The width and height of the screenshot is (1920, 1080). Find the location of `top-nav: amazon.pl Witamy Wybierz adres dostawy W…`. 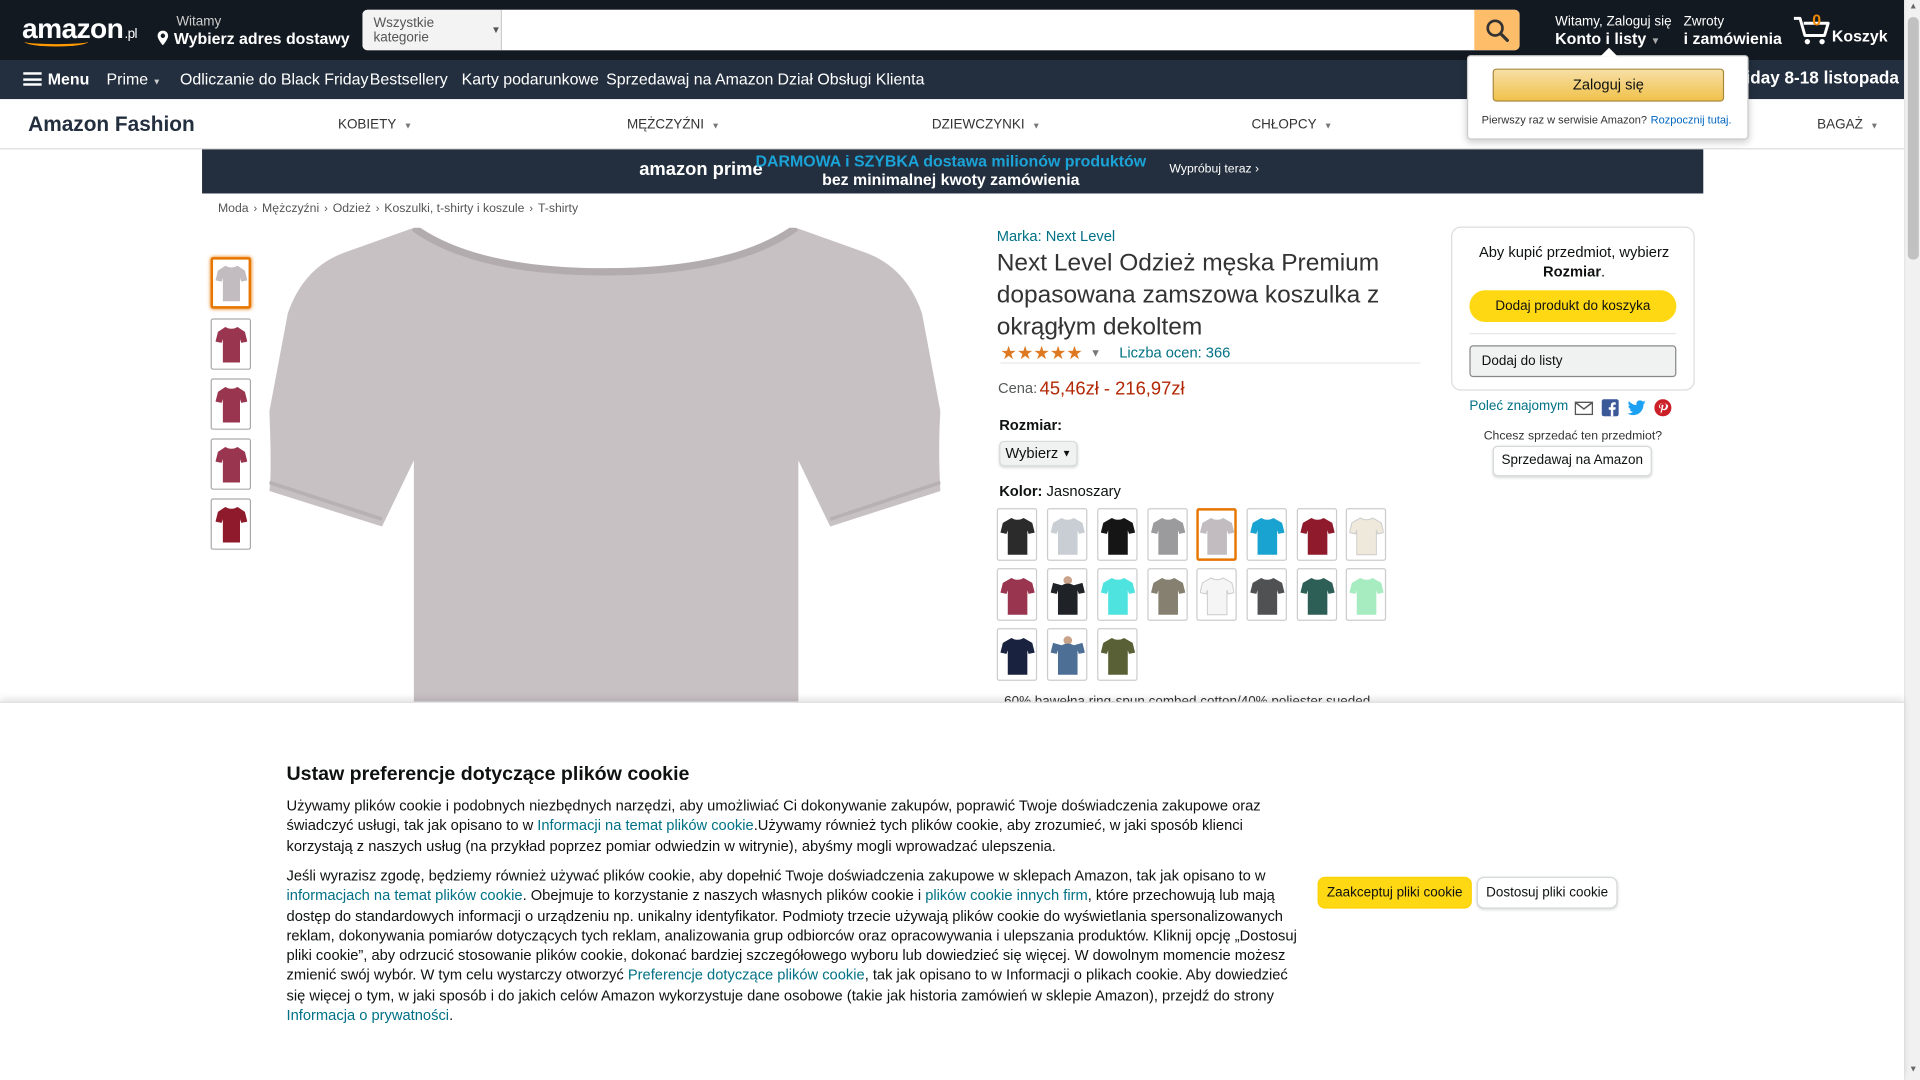

top-nav: amazon.pl Witamy Wybierz adres dostawy W… is located at coordinates (952, 30).